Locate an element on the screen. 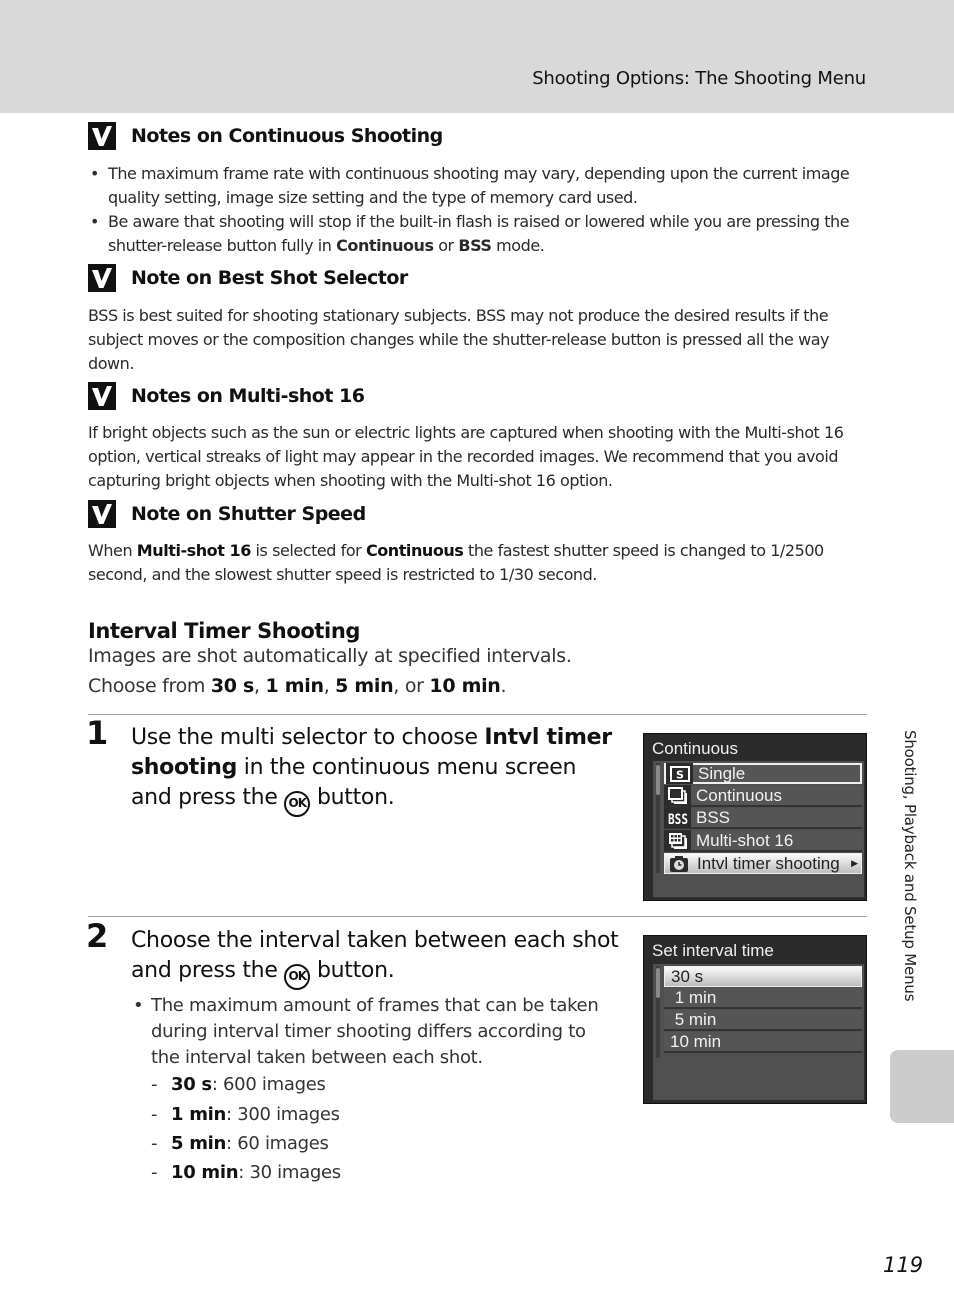 This screenshot has width=954, height=1314. continuous-icon is located at coordinates (677, 795).